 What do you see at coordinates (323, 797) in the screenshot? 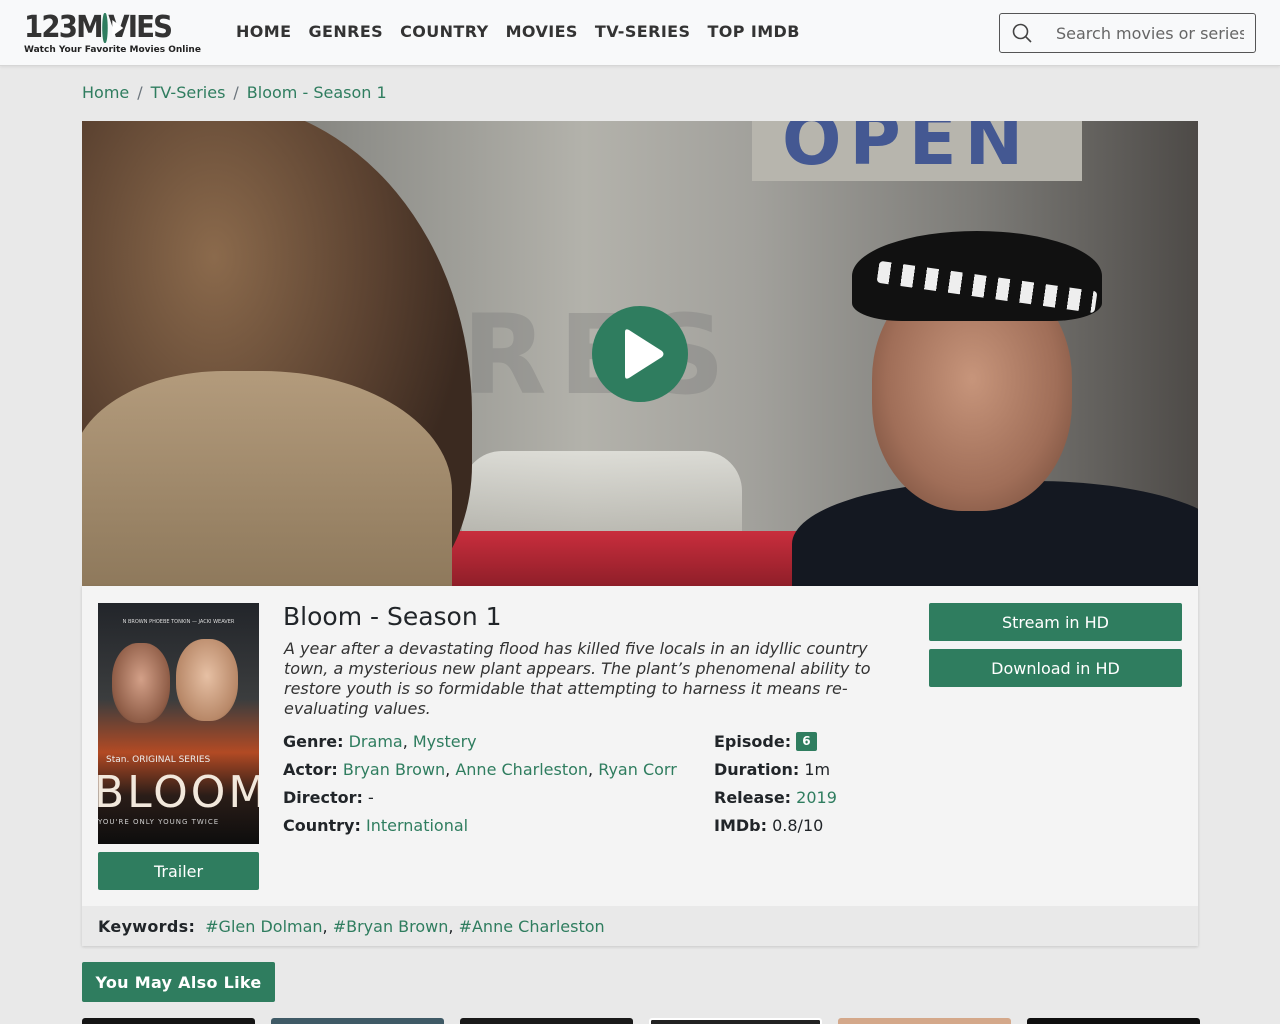
I see `director-label: Director:` at bounding box center [323, 797].